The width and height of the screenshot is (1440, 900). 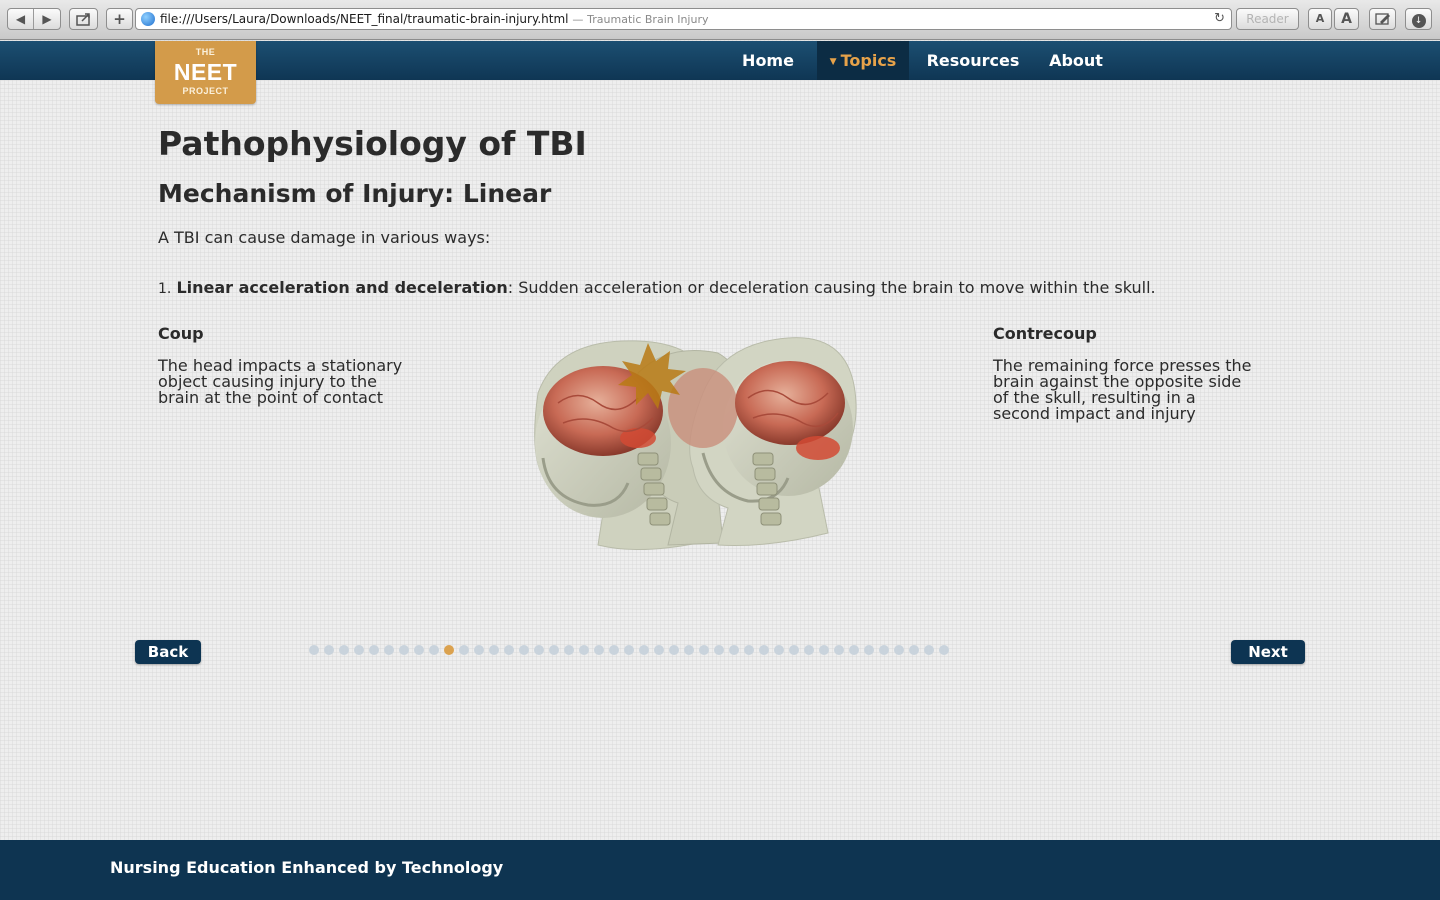 I want to click on logo-project: PROJECT, so click(x=205, y=91).